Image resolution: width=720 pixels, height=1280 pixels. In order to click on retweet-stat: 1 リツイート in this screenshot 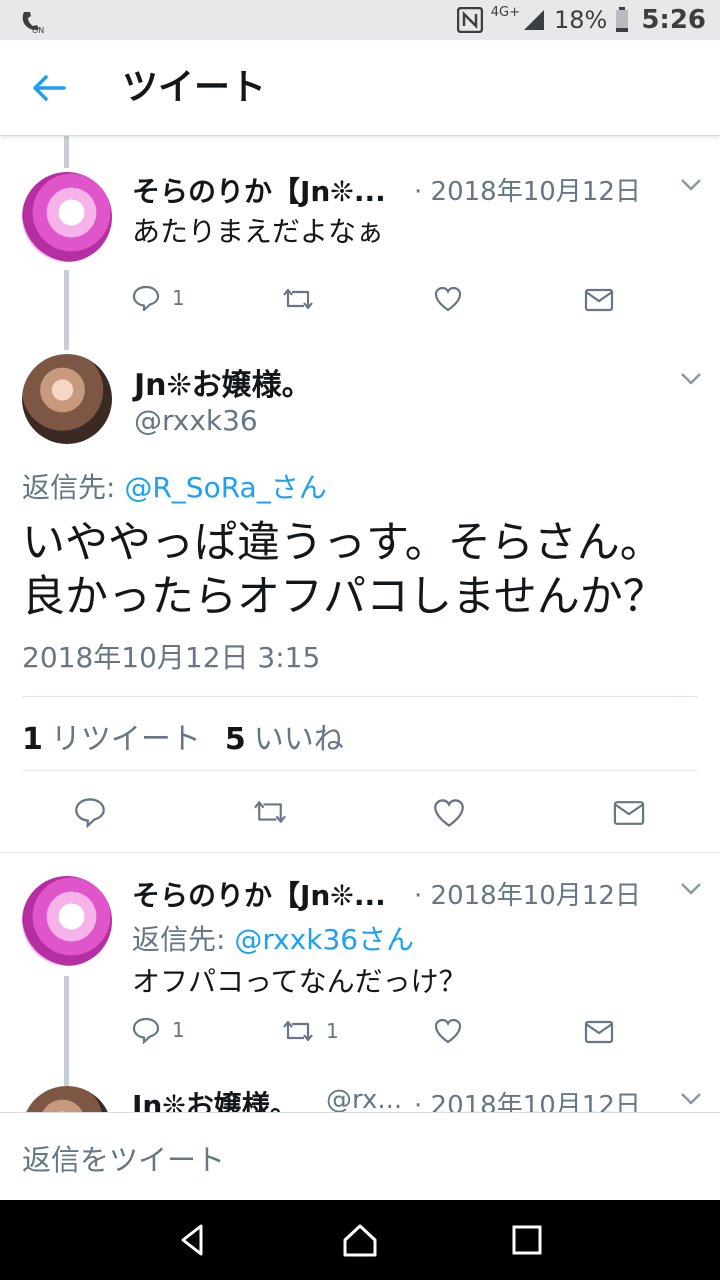, I will do `click(111, 736)`.